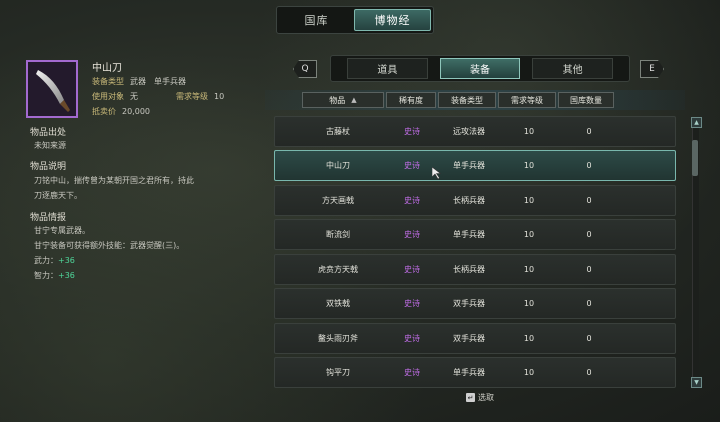 This screenshot has height=422, width=720. I want to click on col-header-quantity: 国库数量, so click(586, 100).